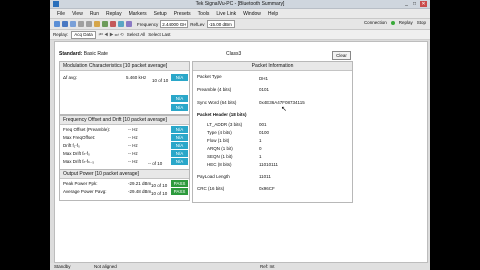 Image resolution: width=480 pixels, height=270 pixels. I want to click on payload-length-value: 11011, so click(265, 176).